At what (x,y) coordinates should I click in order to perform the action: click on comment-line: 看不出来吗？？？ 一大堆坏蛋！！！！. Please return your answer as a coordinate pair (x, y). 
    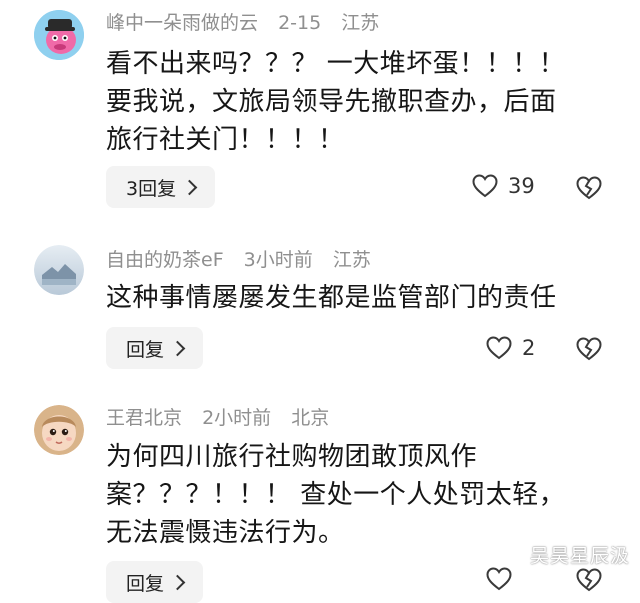
    Looking at the image, I should click on (336, 64).